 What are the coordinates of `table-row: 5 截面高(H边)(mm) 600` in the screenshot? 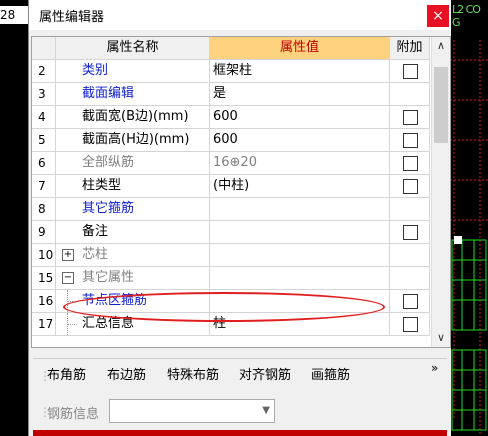 It's located at (231, 140).